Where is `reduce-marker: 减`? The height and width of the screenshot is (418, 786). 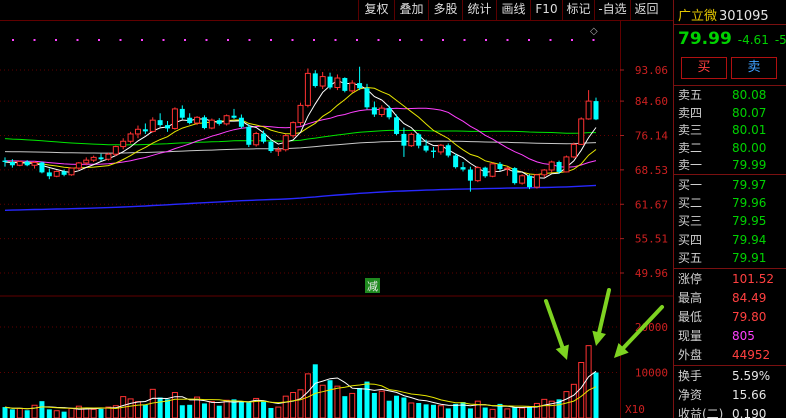
reduce-marker: 减 is located at coordinates (372, 286).